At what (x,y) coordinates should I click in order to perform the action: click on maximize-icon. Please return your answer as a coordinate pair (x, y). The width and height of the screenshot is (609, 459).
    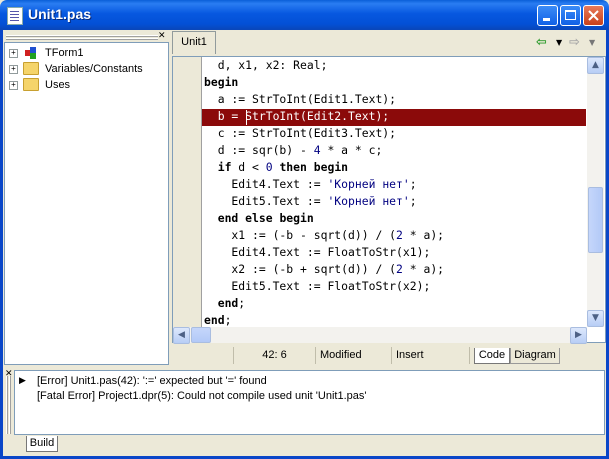
    Looking at the image, I should click on (570, 15).